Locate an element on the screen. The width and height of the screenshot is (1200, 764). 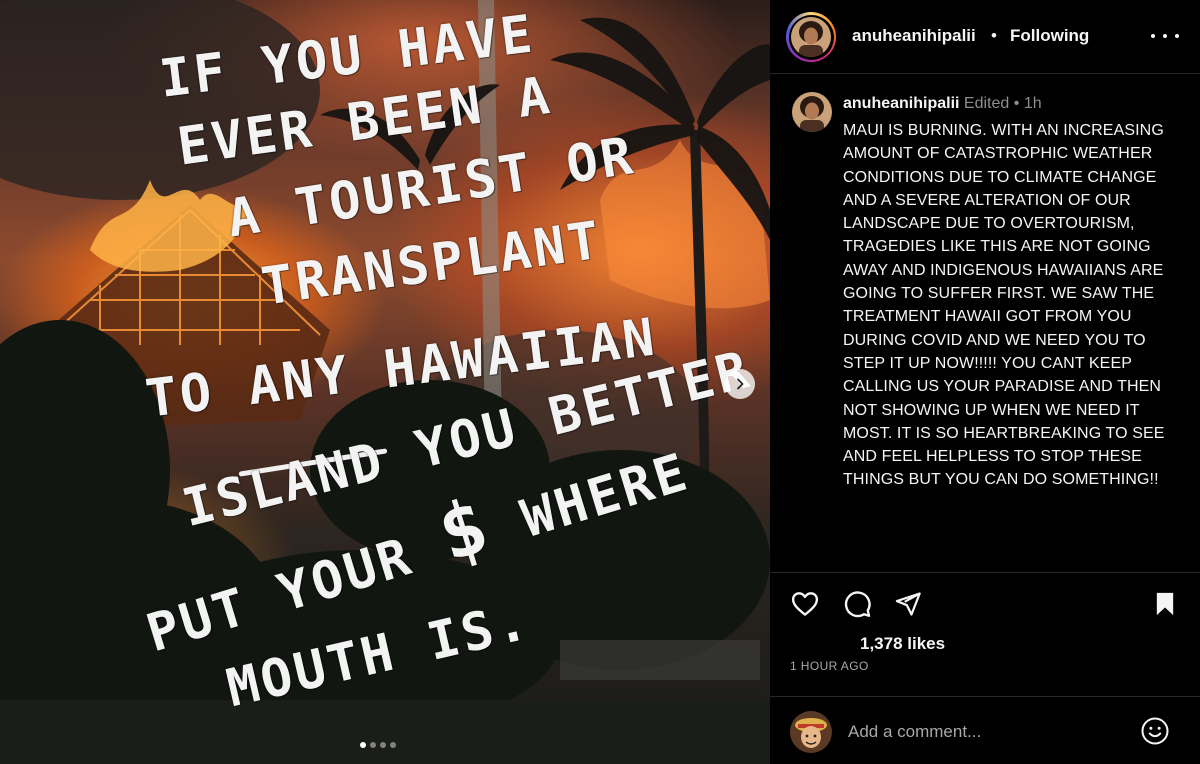
dollar-sign: $ is located at coordinates (464, 529).